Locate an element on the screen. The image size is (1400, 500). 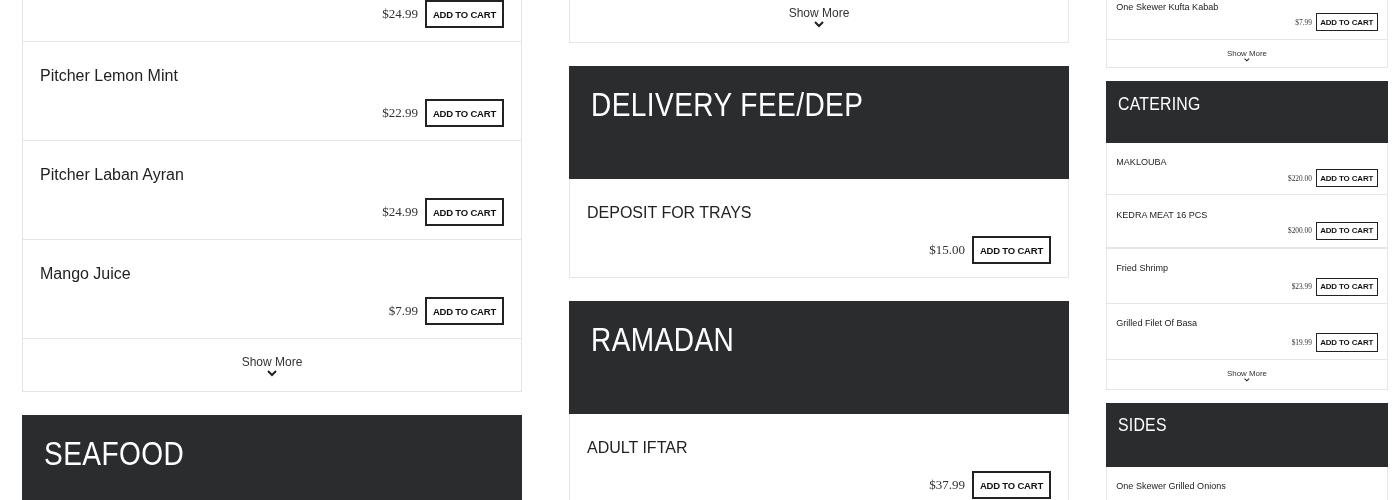
item-name: One Skewer Kufta Kabab is located at coordinates (1167, 7).